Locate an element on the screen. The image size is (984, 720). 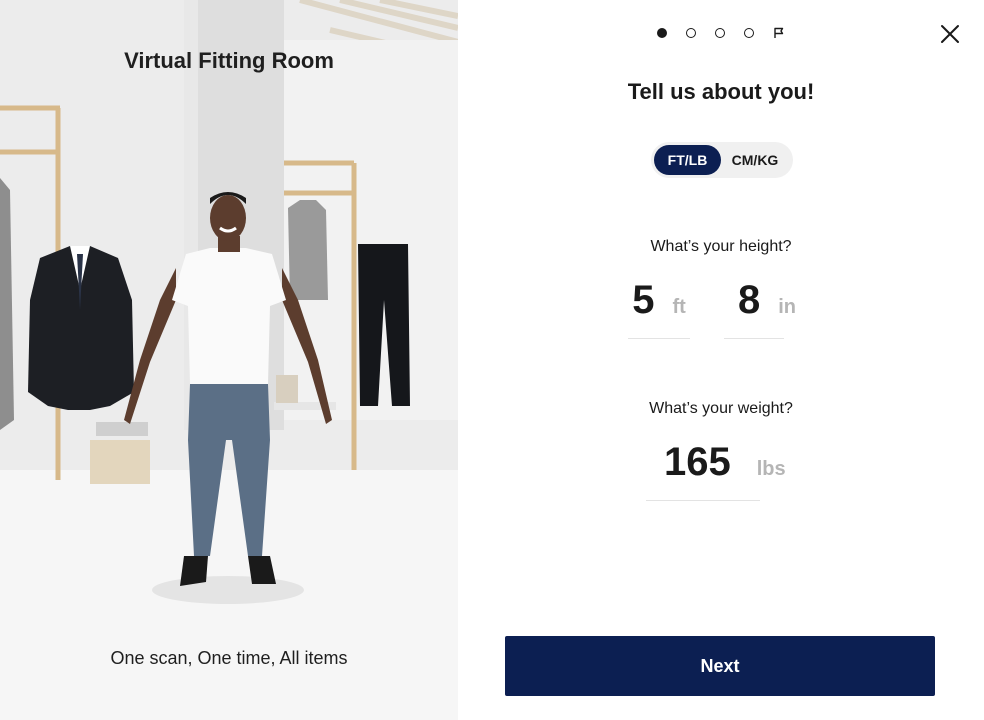
unit-option-ft-lb: FT/LB is located at coordinates (687, 160).